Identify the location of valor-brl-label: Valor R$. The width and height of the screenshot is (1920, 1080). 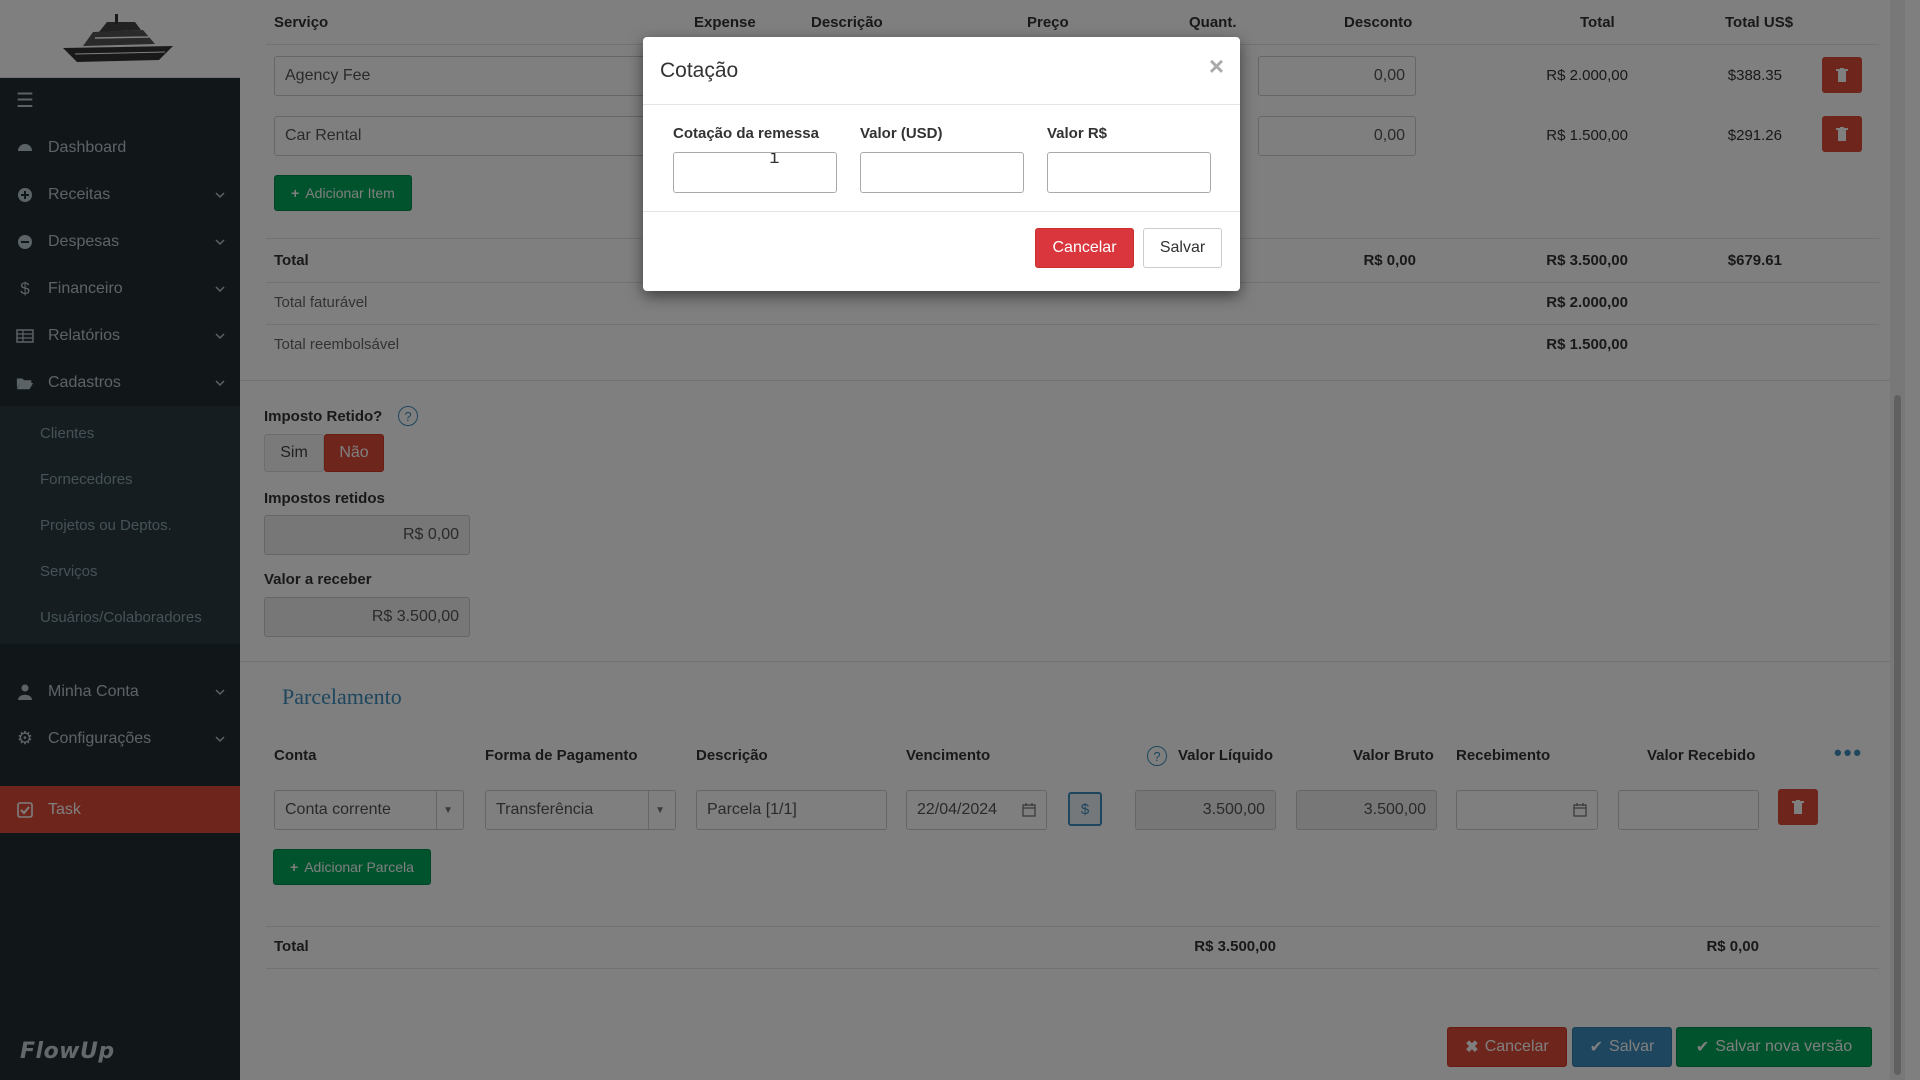
(1077, 133).